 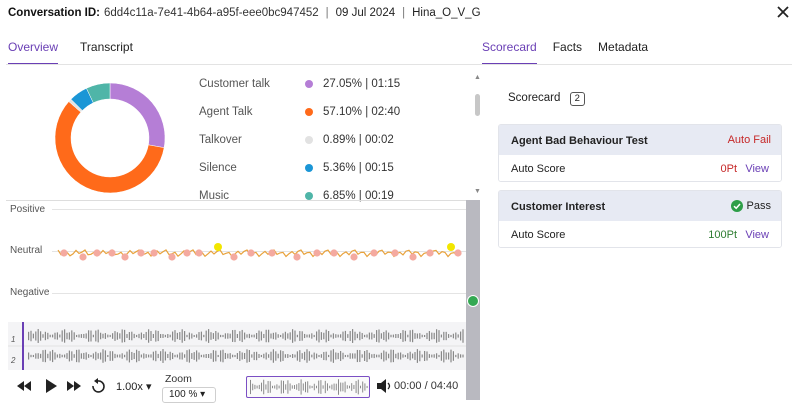 I want to click on donut-slice-customer-talk, so click(x=137, y=115).